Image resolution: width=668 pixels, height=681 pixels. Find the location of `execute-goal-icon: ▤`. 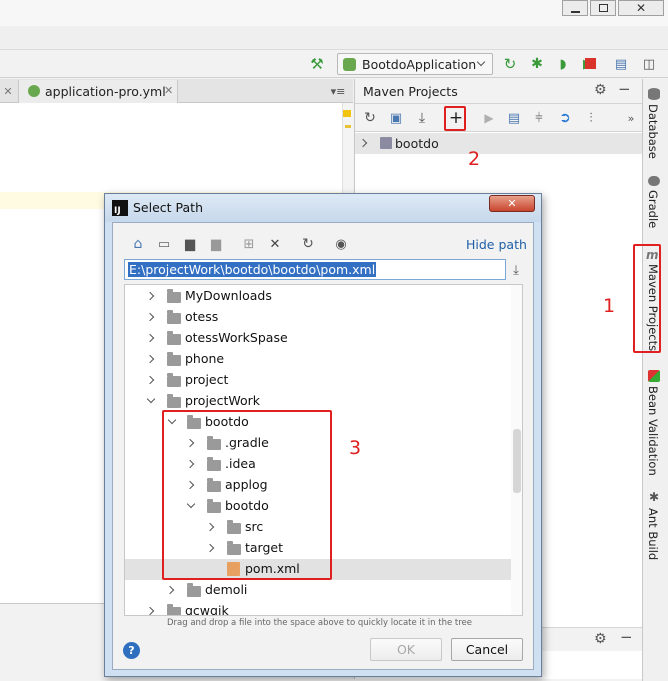

execute-goal-icon: ▤ is located at coordinates (514, 118).